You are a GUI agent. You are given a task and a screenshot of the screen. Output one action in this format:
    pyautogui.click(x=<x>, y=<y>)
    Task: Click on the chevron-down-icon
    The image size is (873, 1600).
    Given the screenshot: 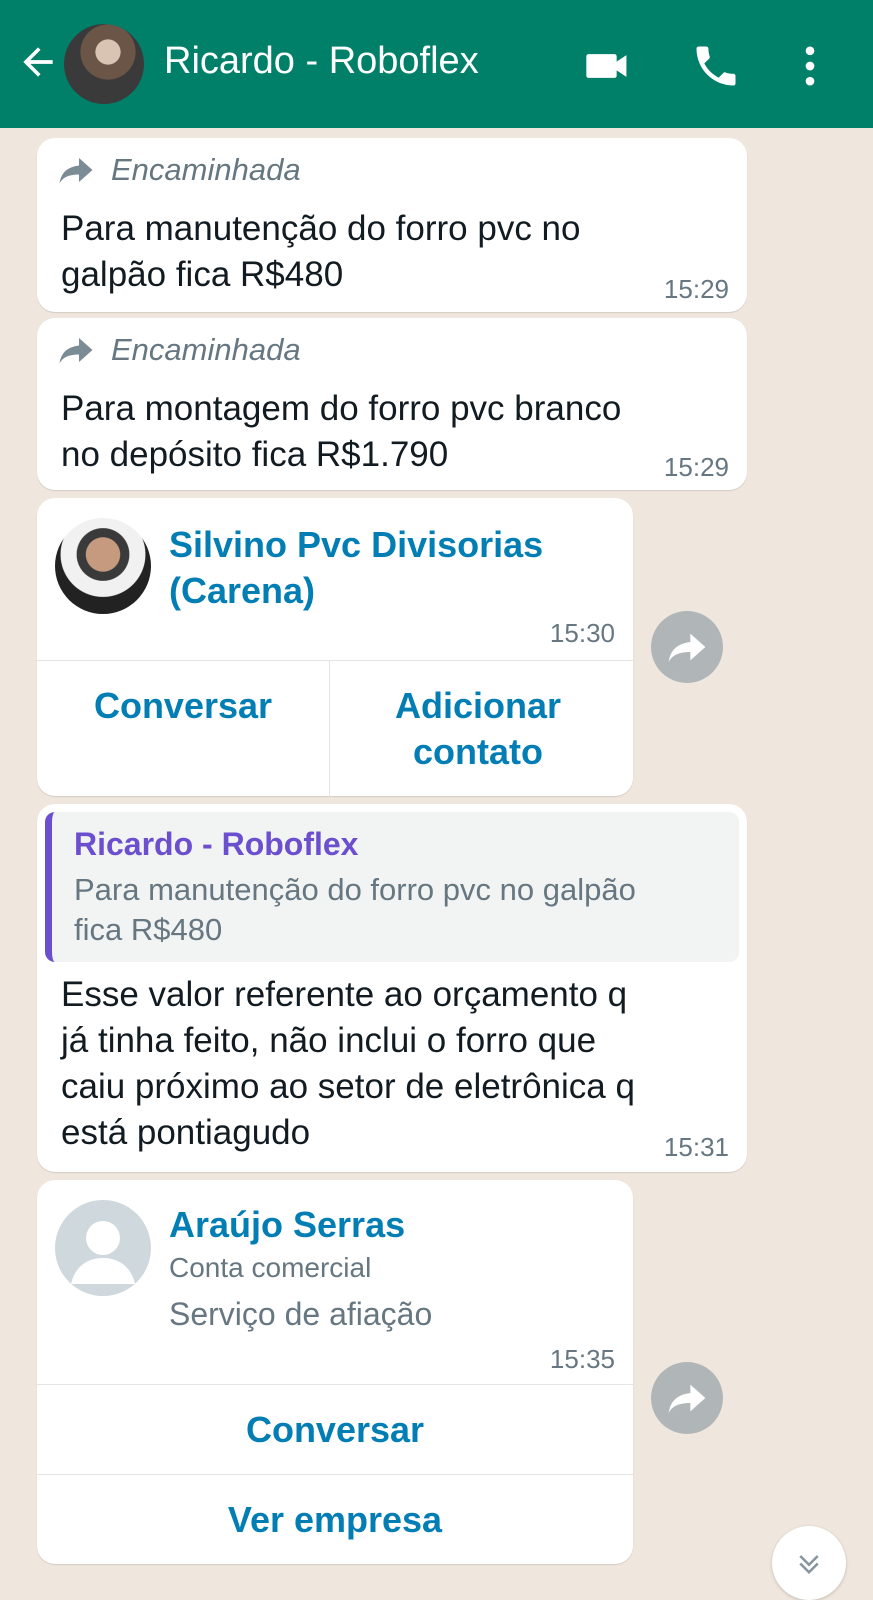 What is the action you would take?
    pyautogui.click(x=809, y=1565)
    